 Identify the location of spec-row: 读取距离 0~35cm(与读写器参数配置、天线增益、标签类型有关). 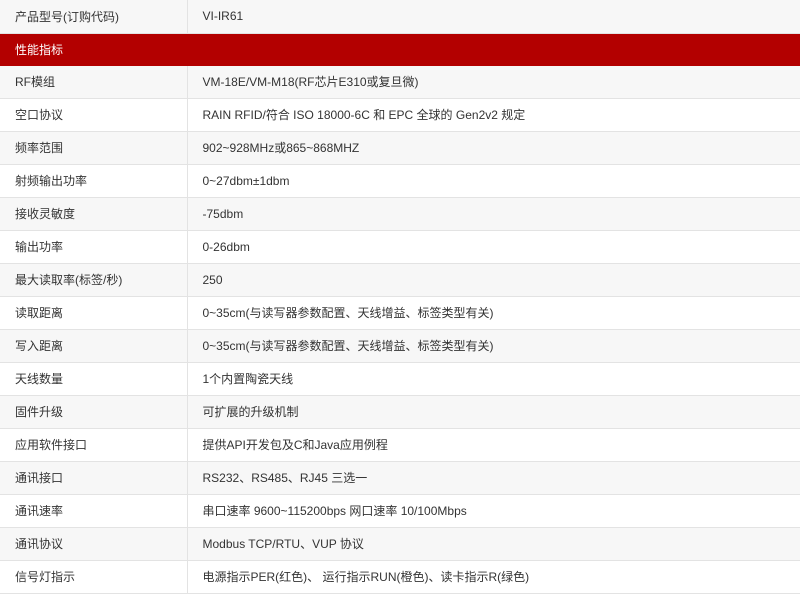
(400, 313).